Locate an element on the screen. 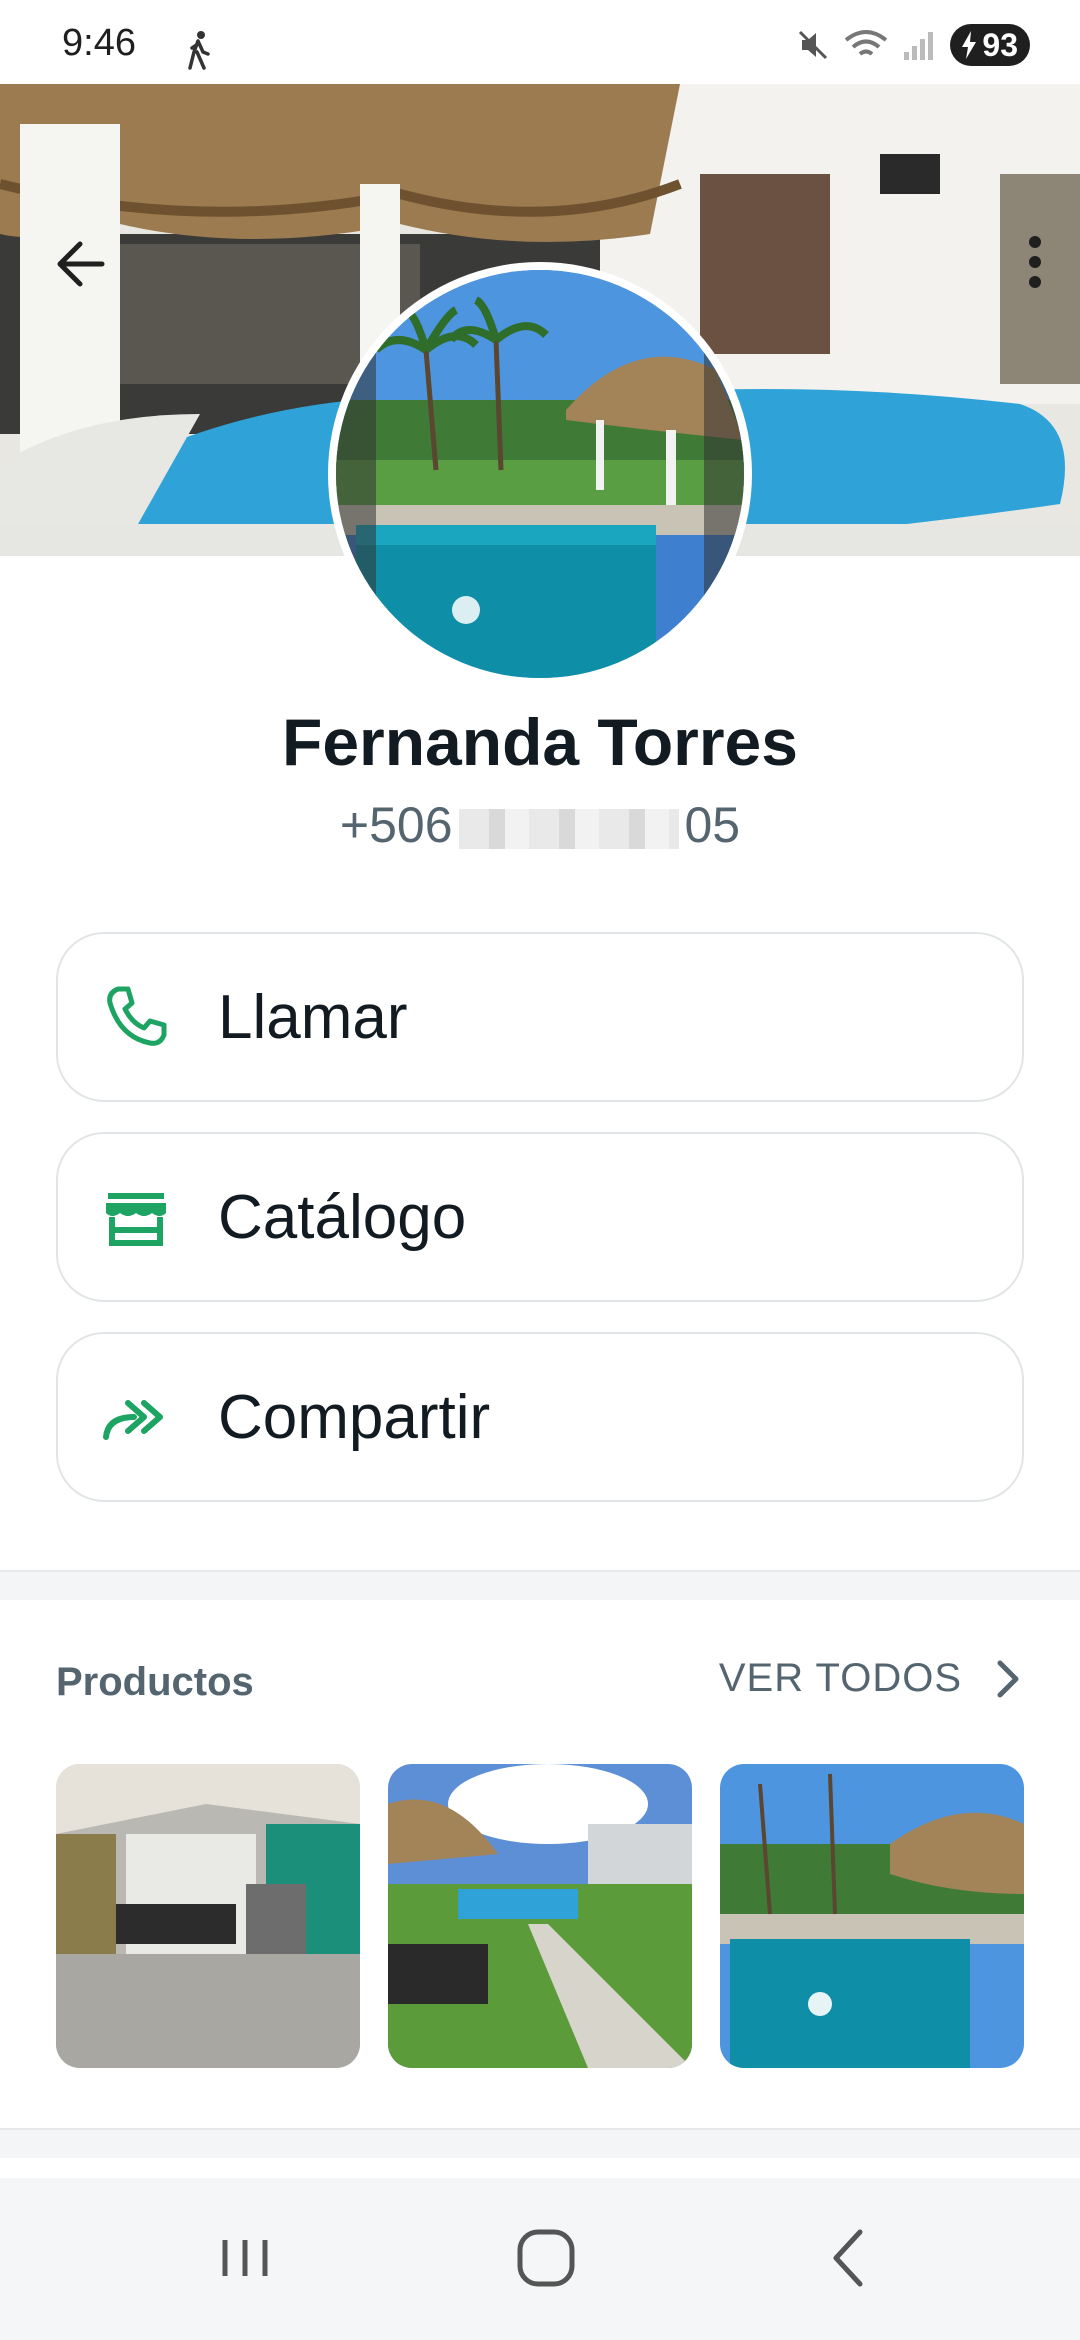  phone-prefix: +506 is located at coordinates (396, 825).